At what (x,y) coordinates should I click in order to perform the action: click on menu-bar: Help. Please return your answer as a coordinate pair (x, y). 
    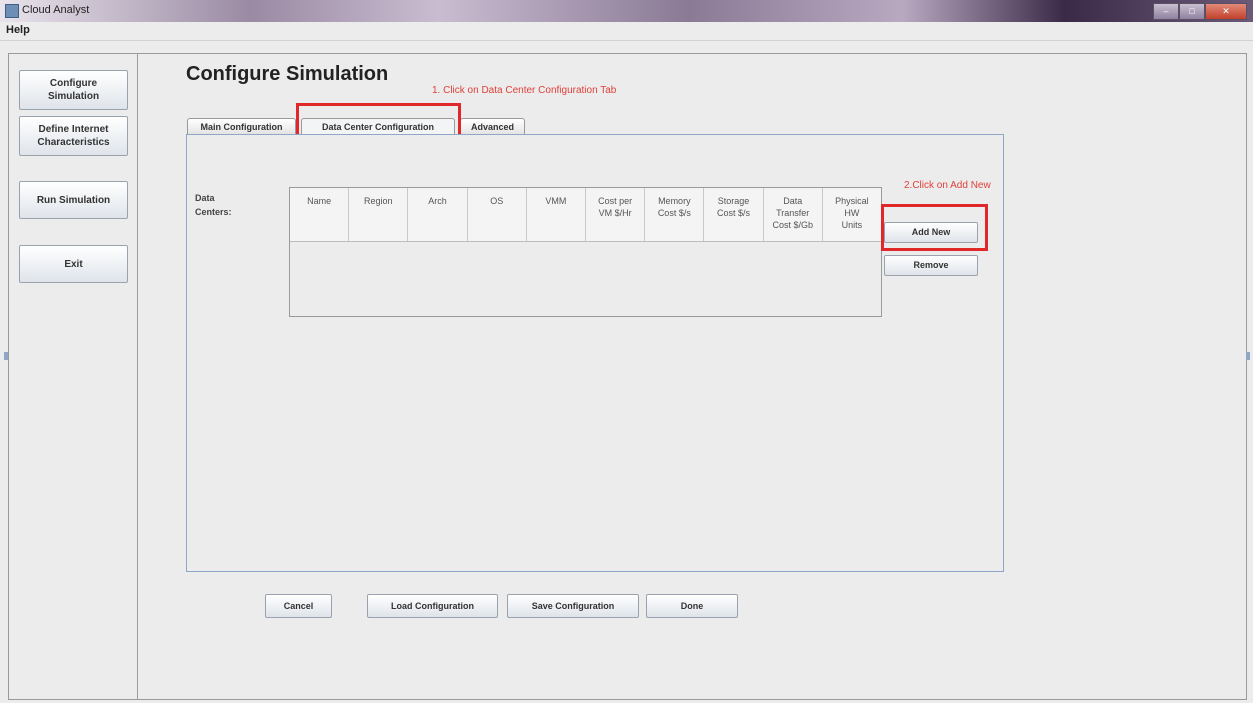
    Looking at the image, I should click on (626, 31).